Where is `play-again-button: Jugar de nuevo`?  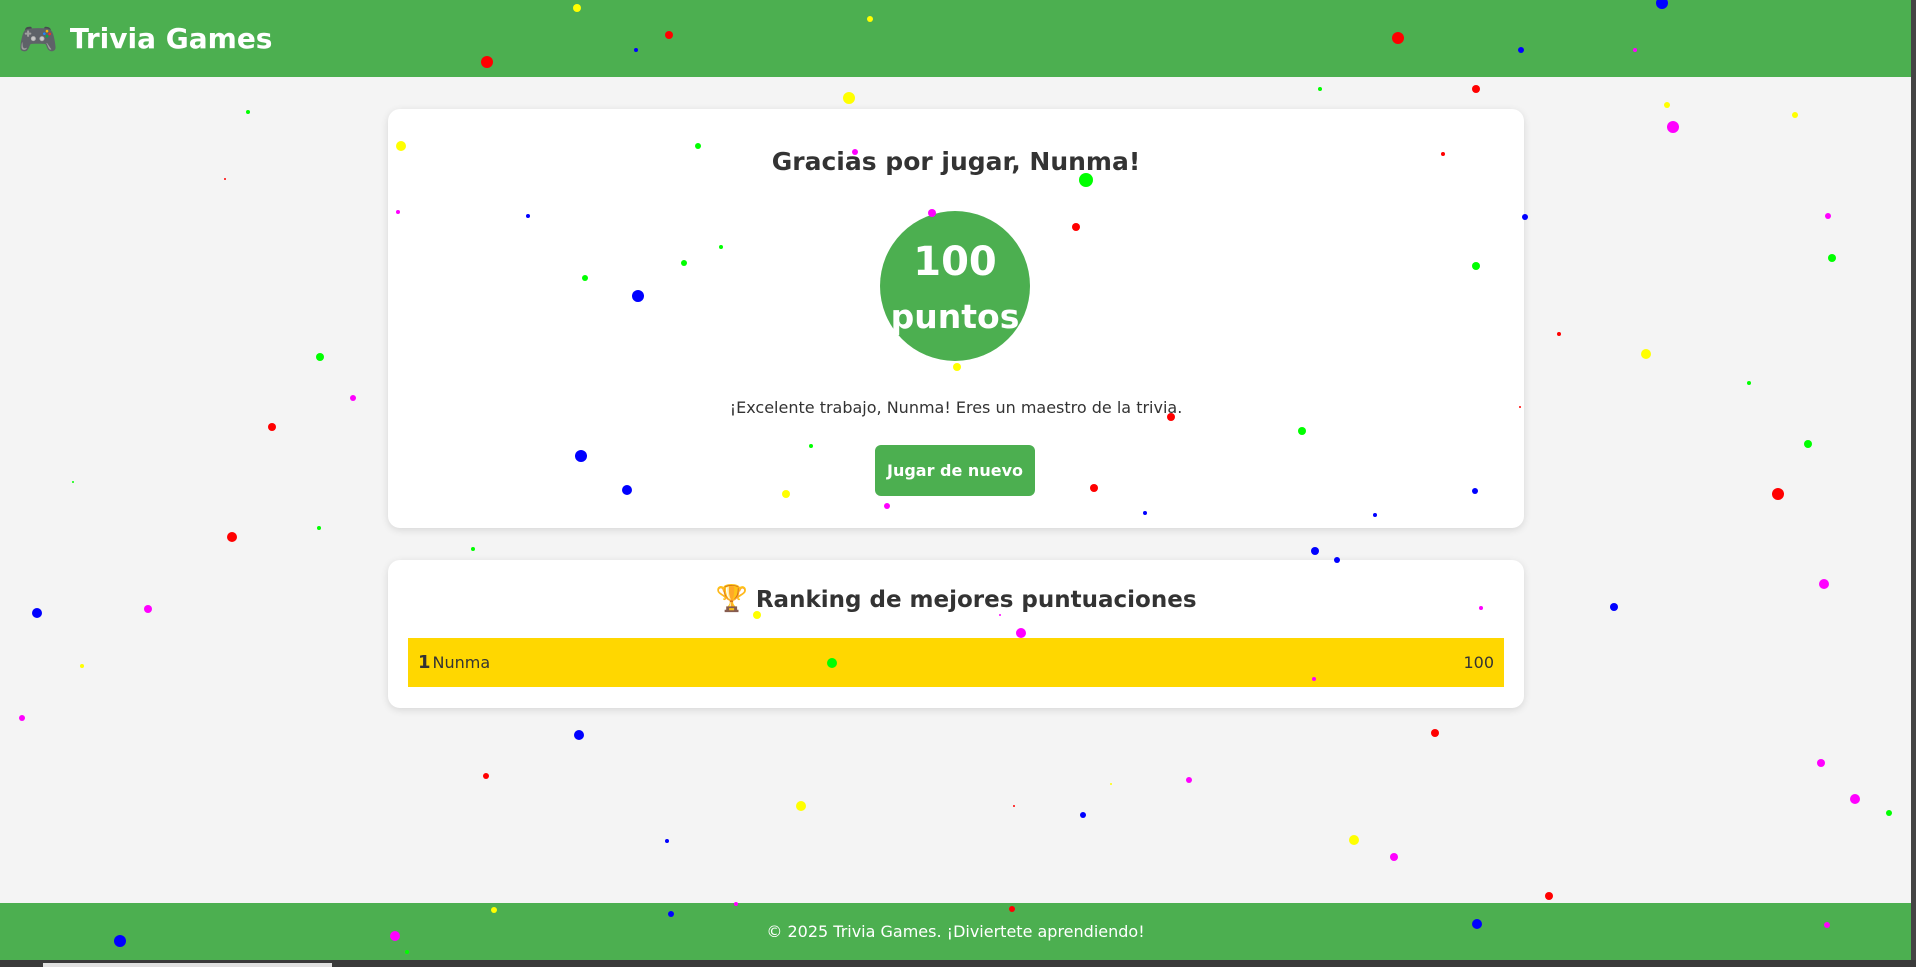
play-again-button: Jugar de nuevo is located at coordinates (955, 470).